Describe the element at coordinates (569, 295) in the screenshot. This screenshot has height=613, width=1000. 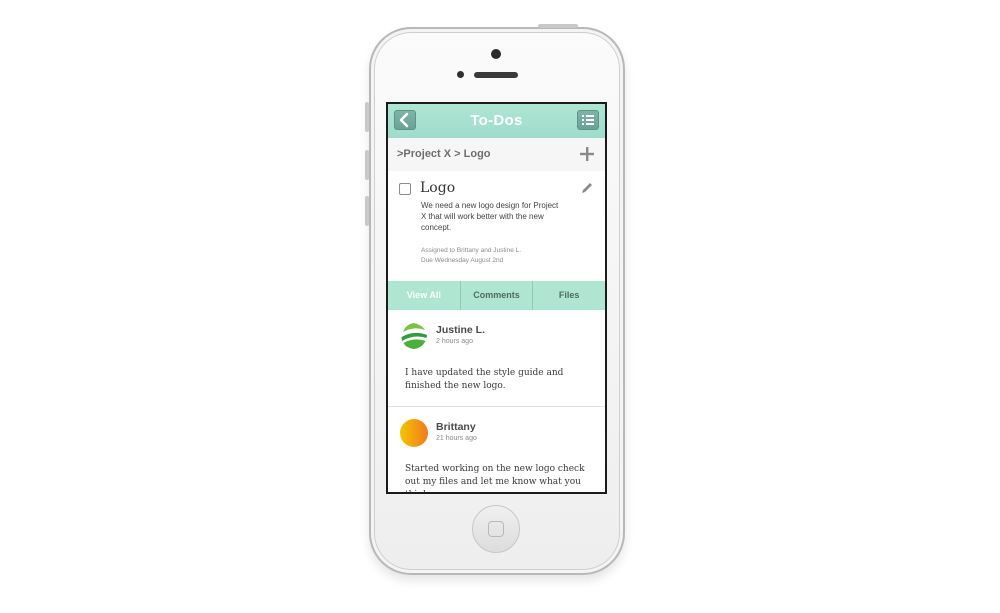
I see `tab-files: Files` at that location.